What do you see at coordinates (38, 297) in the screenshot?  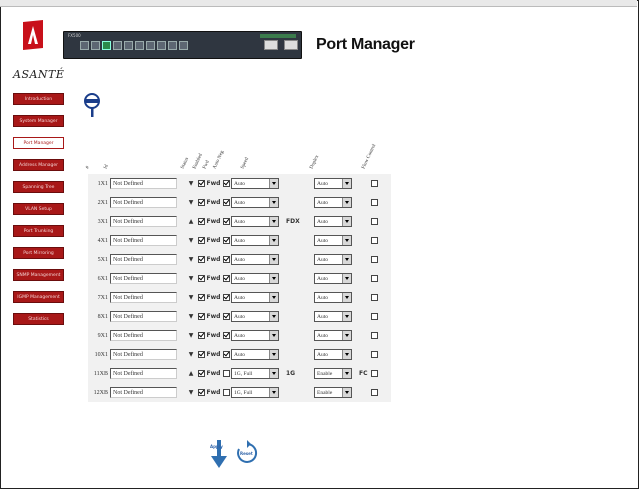 I see `nav-item-10: IGMP Management` at bounding box center [38, 297].